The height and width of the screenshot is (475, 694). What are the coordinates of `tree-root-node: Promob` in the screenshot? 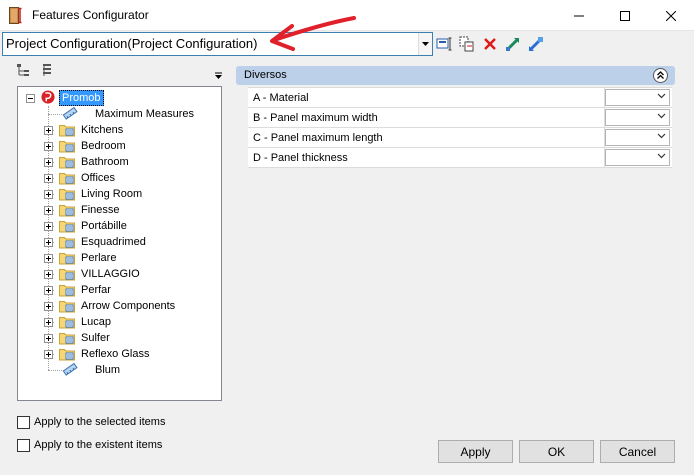 It's located at (118, 98).